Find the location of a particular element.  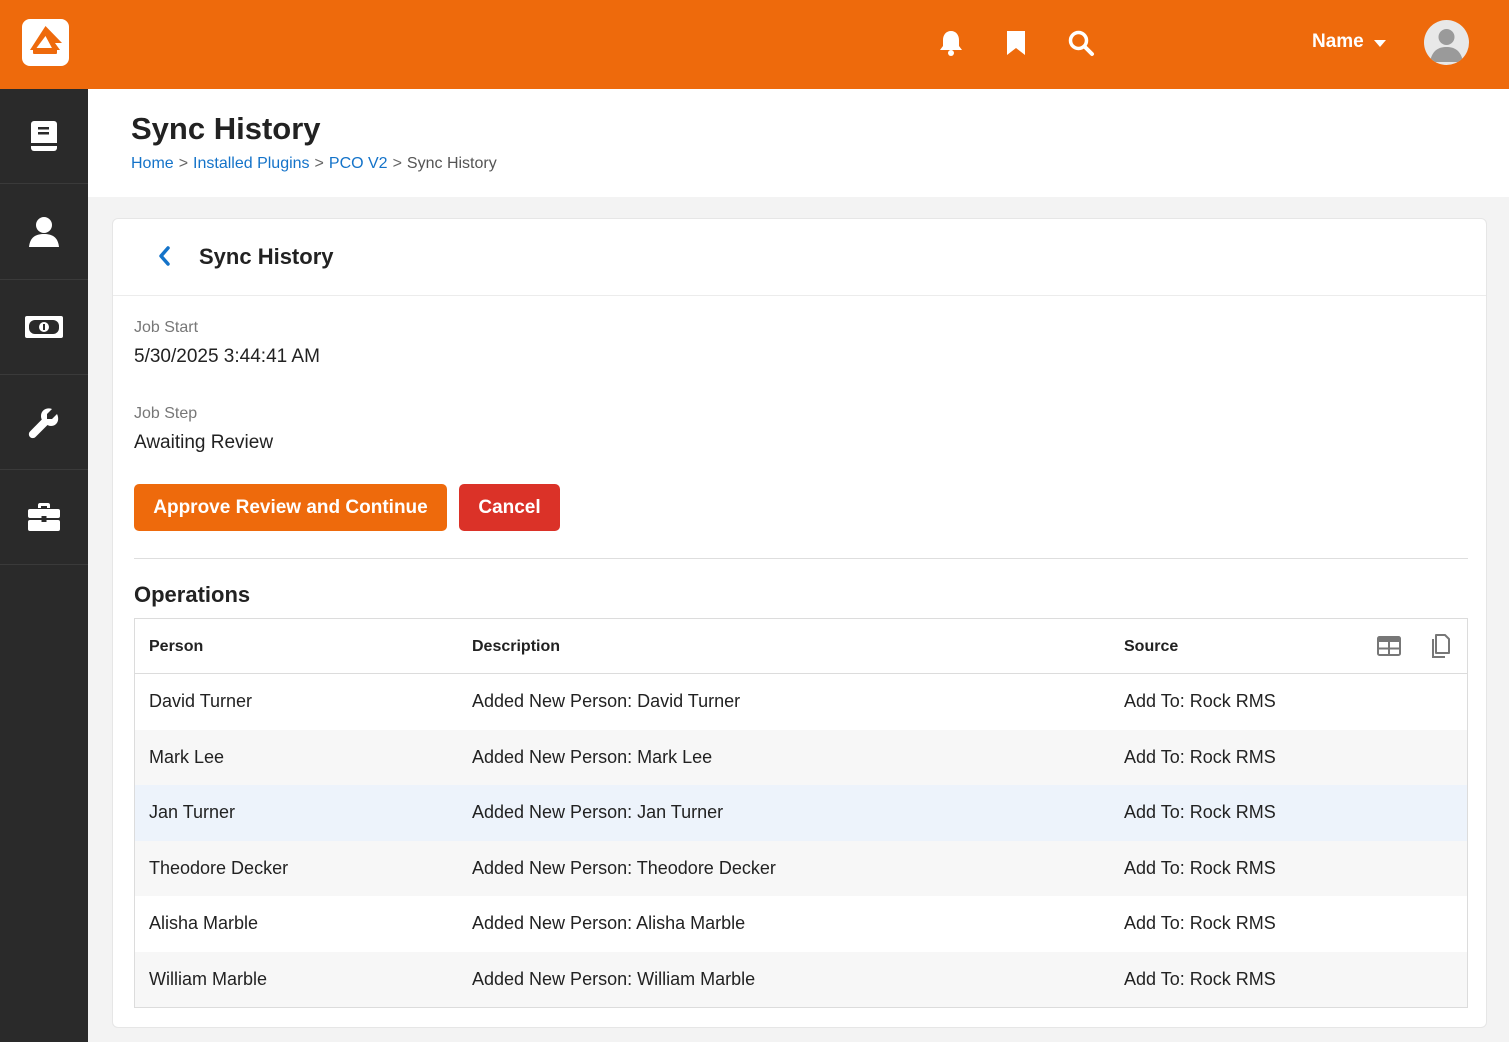

copy-icon is located at coordinates (1440, 646).